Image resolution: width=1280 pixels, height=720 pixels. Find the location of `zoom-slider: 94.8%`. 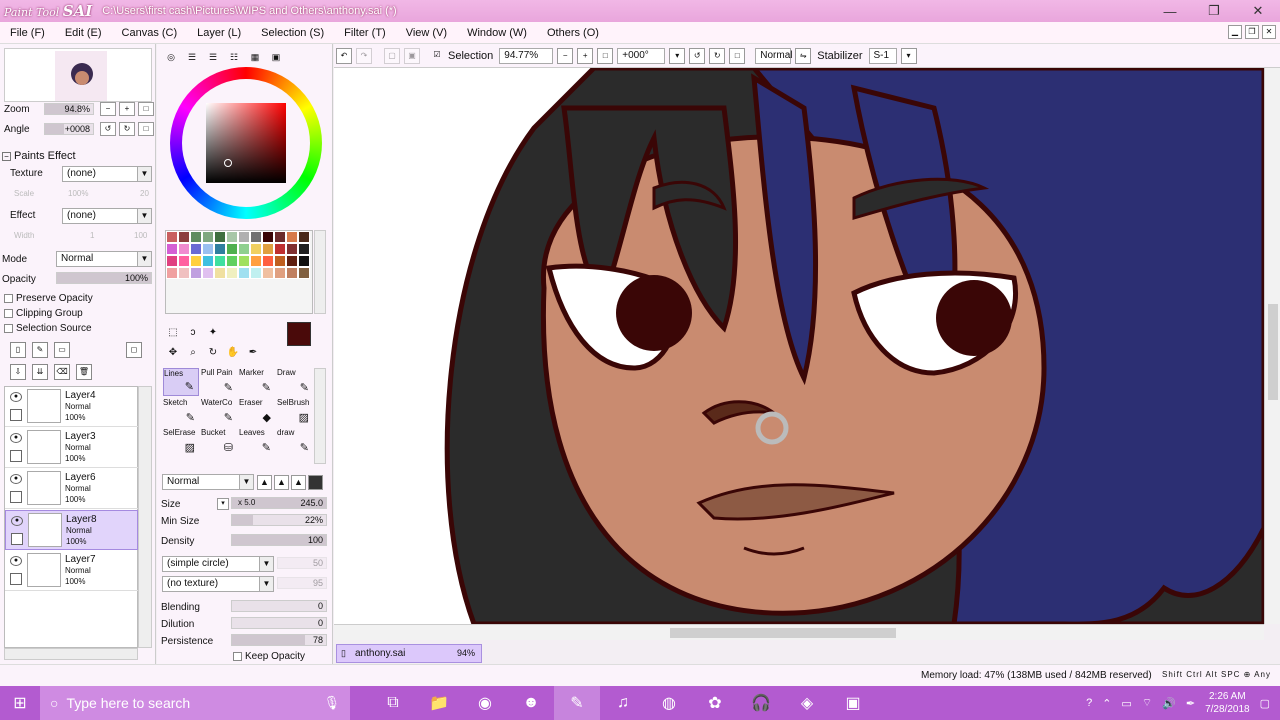

zoom-slider: 94.8% is located at coordinates (69, 109).